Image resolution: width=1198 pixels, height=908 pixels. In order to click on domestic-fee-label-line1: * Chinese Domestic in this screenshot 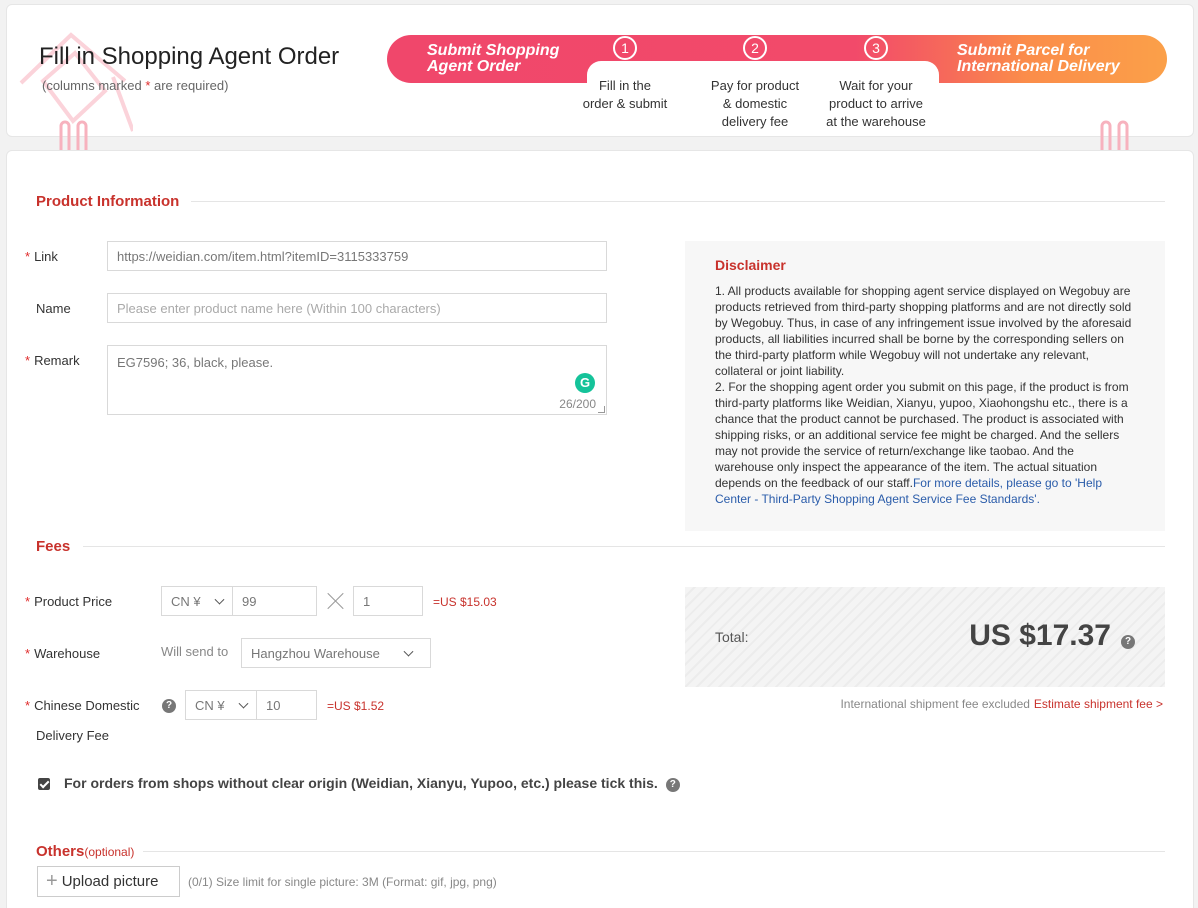, I will do `click(82, 706)`.